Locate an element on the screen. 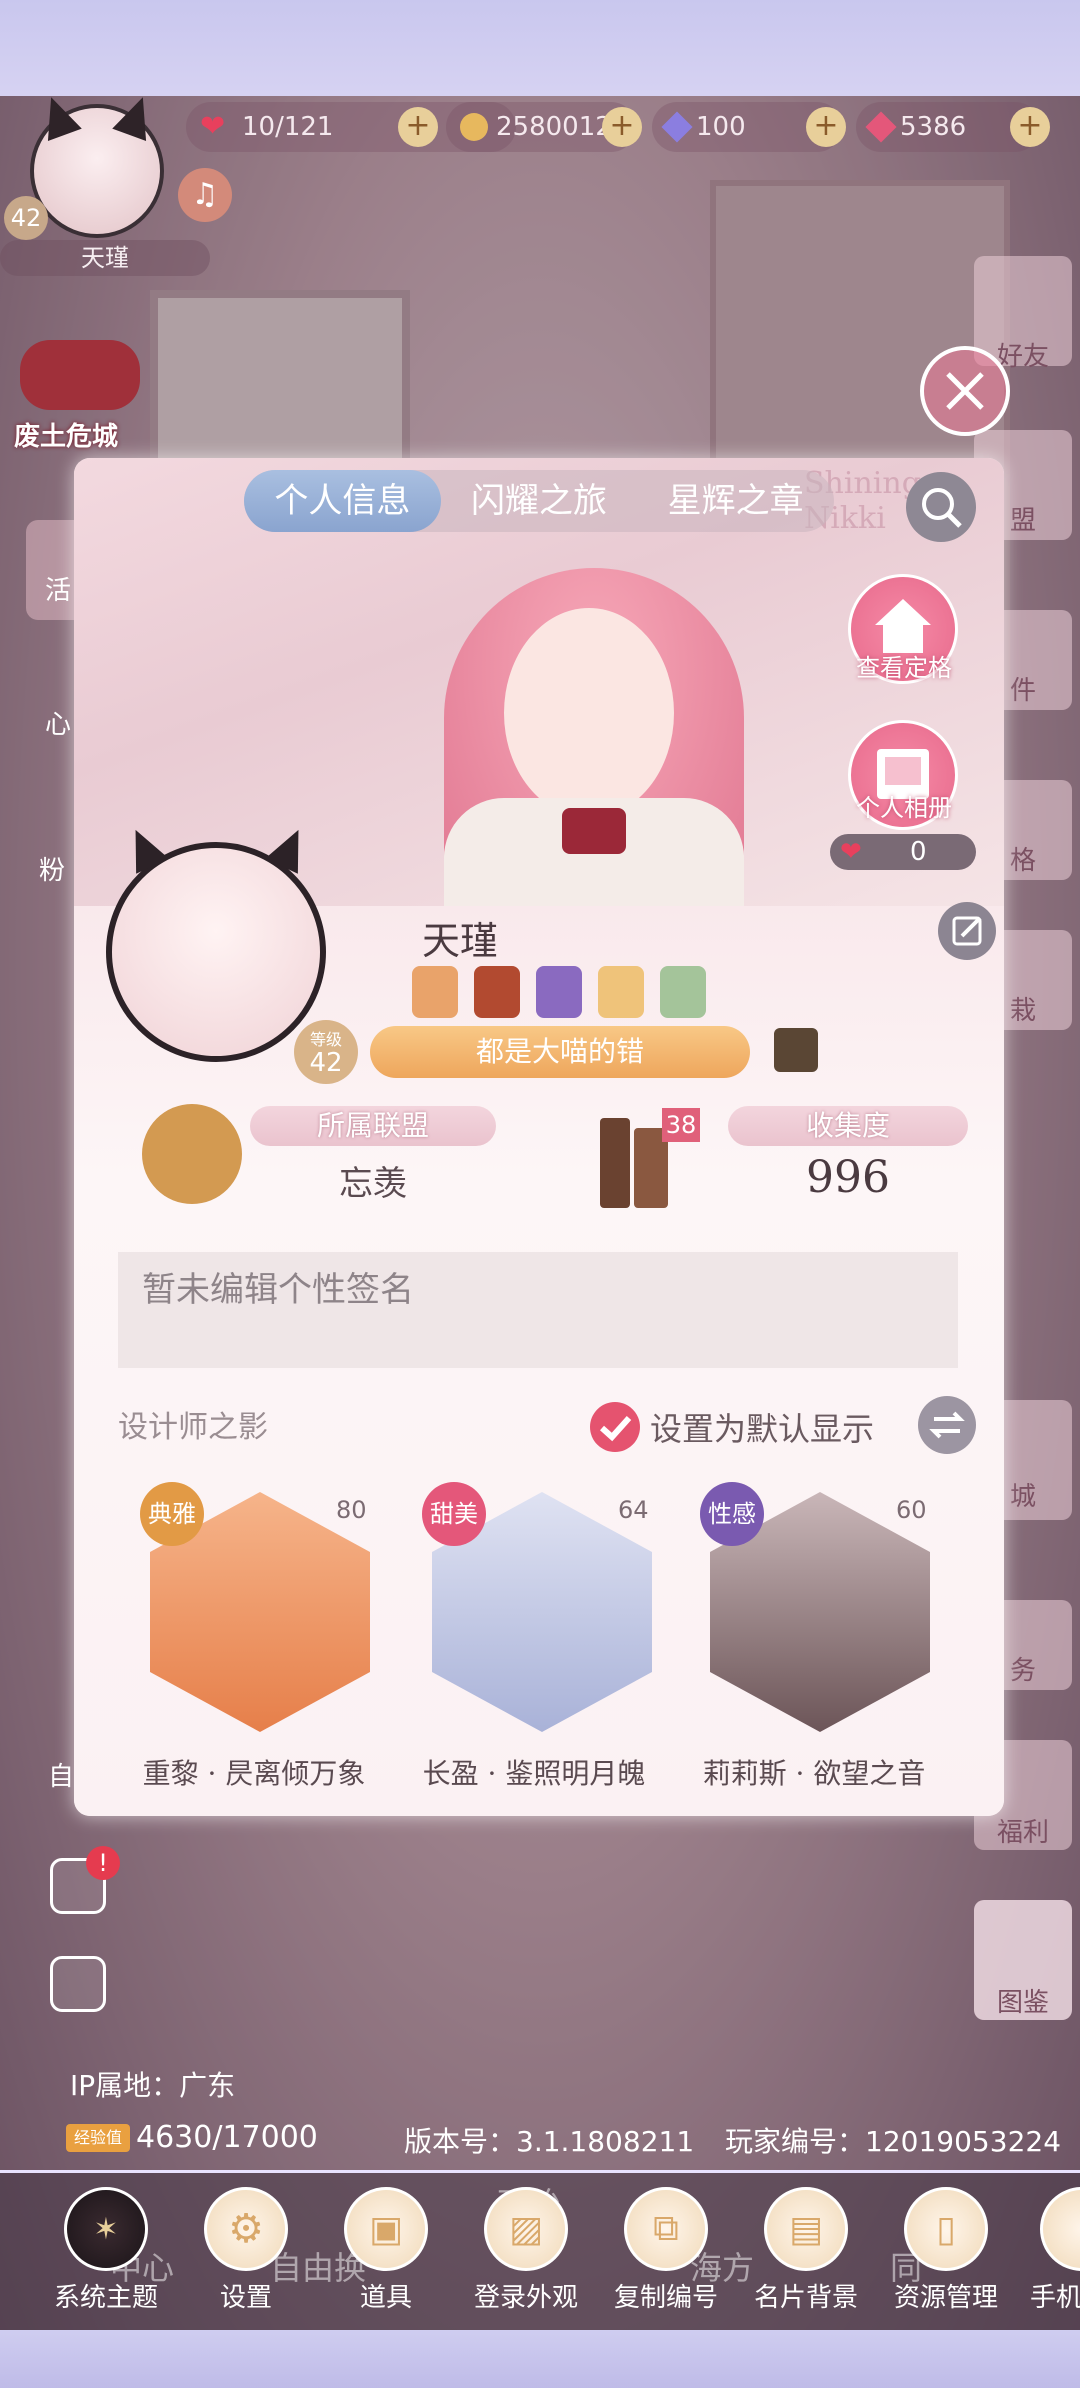 The image size is (1080, 2388). bottom-strip is located at coordinates (540, 2359).